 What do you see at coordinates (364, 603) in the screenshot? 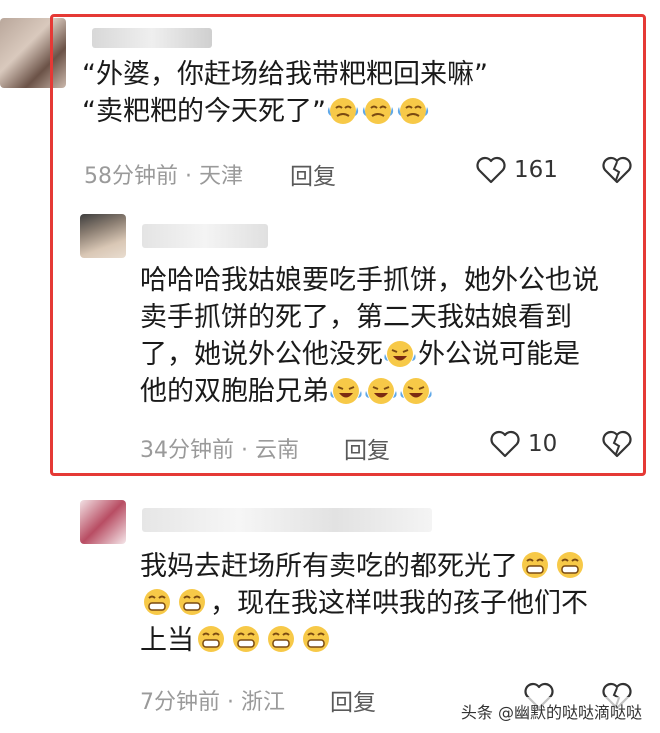
I see `comment-text: 我妈去赶场所有卖吃的都死光了 ，现在我这样哄我的孩子他们不 上当` at bounding box center [364, 603].